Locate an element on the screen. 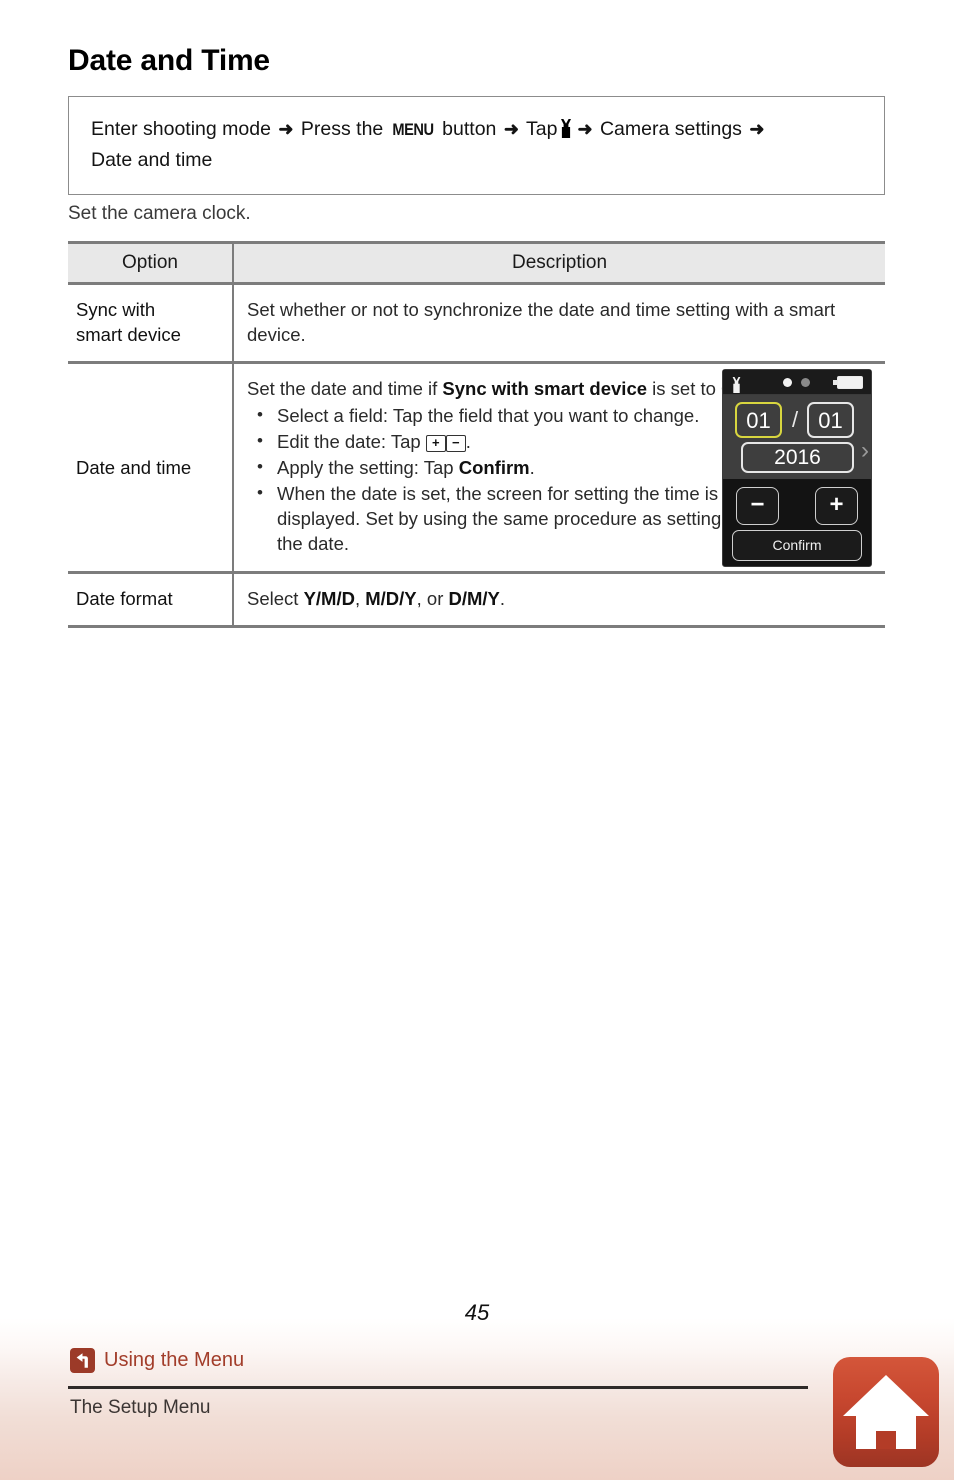  option-cell-sync-with-smart-device: Sync with smart device is located at coordinates (150, 323).